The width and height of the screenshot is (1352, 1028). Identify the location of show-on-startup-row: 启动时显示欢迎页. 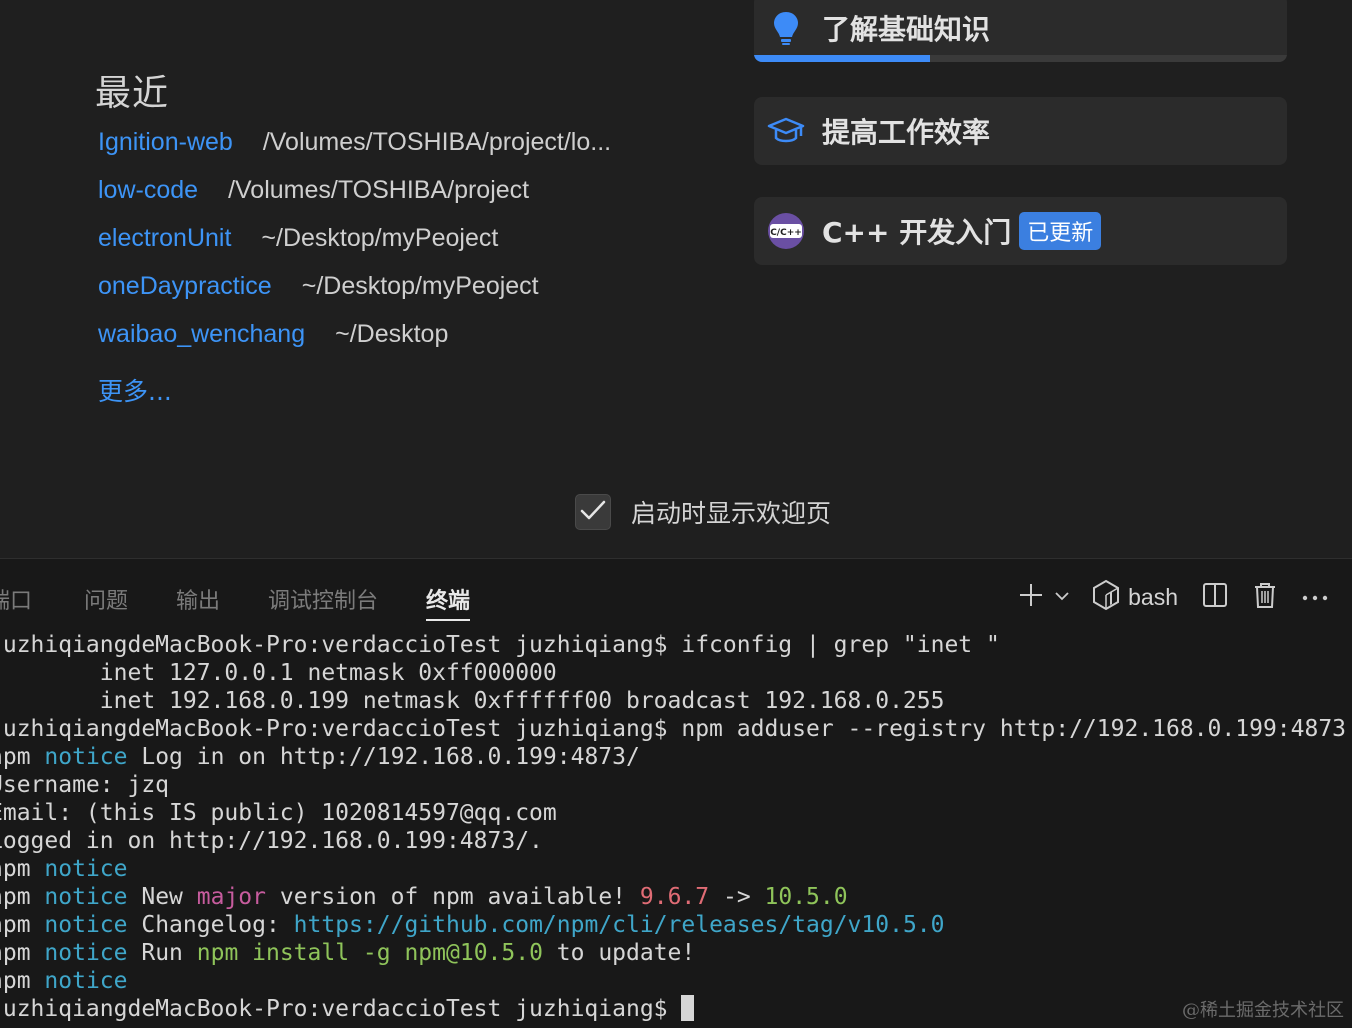
(703, 512).